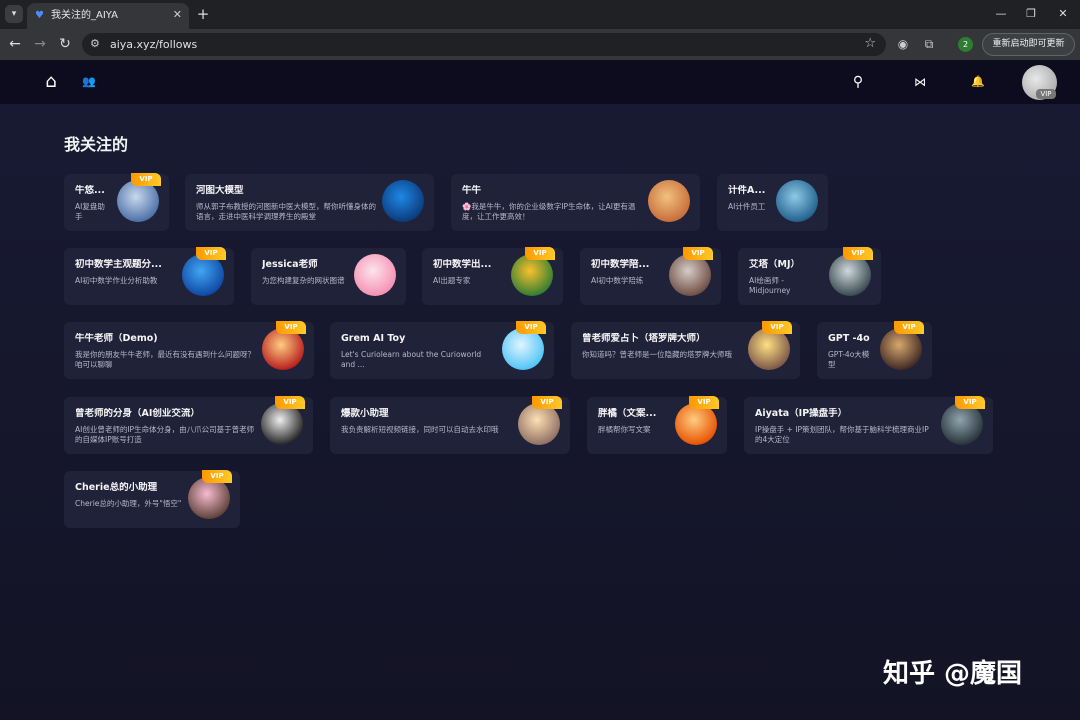 The height and width of the screenshot is (720, 1080). I want to click on follow-card: 曾老师爱占卜（塔罗牌大师） 你知道吗？曾老师是一位隐藏的塔罗牌大师哦 VIP, so click(685, 350).